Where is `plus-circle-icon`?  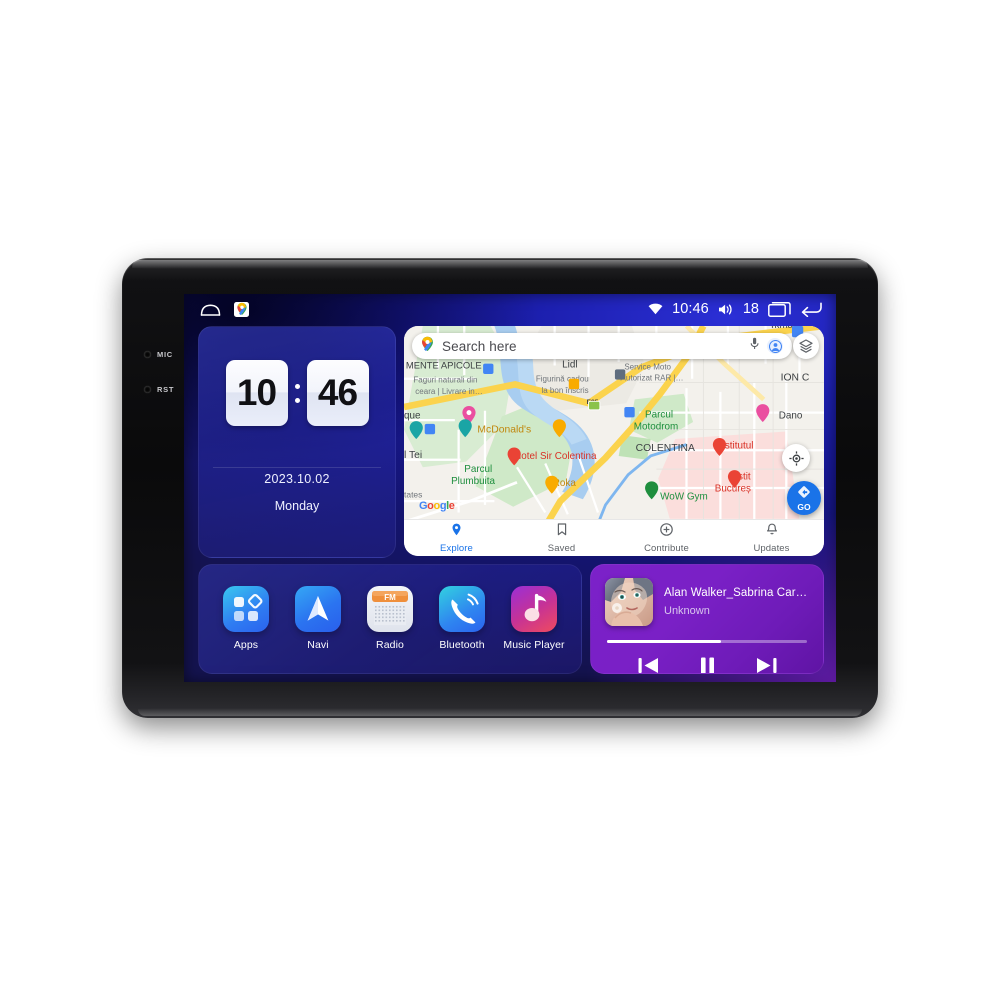
plus-circle-icon is located at coordinates (666, 531).